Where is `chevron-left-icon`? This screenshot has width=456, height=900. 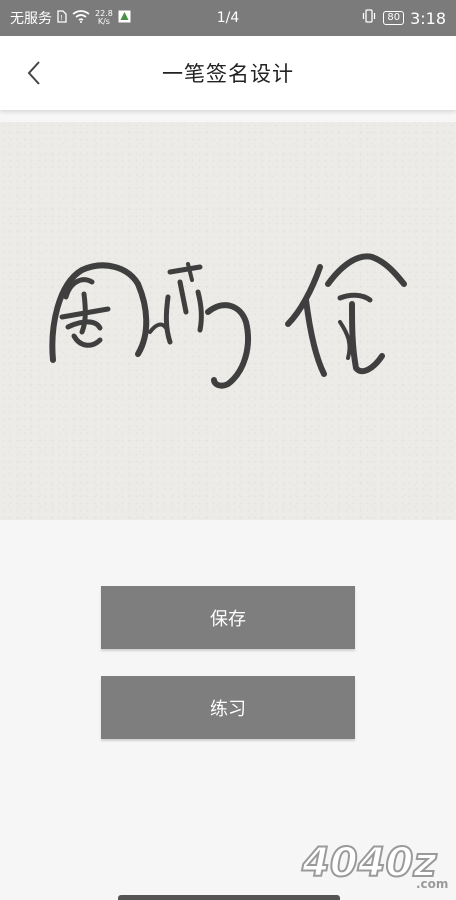 chevron-left-icon is located at coordinates (33, 73).